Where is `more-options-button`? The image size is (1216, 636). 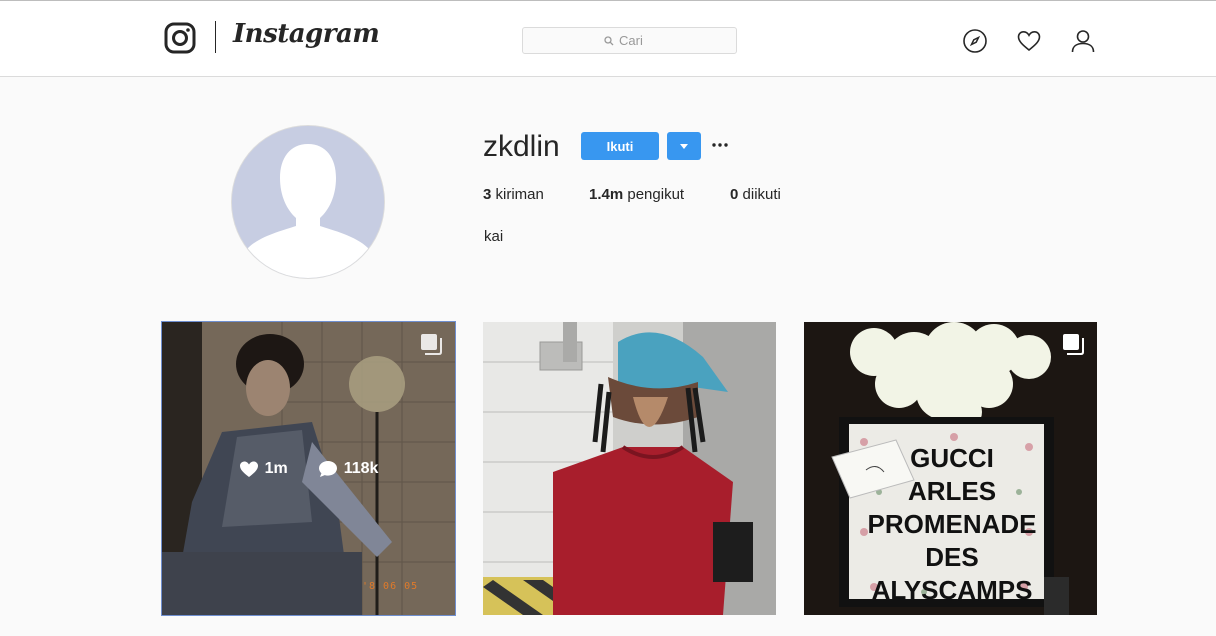
more-options-button is located at coordinates (720, 145).